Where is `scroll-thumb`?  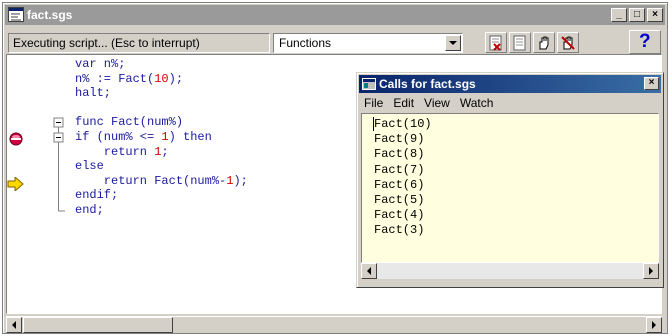
scroll-thumb is located at coordinates (98, 325).